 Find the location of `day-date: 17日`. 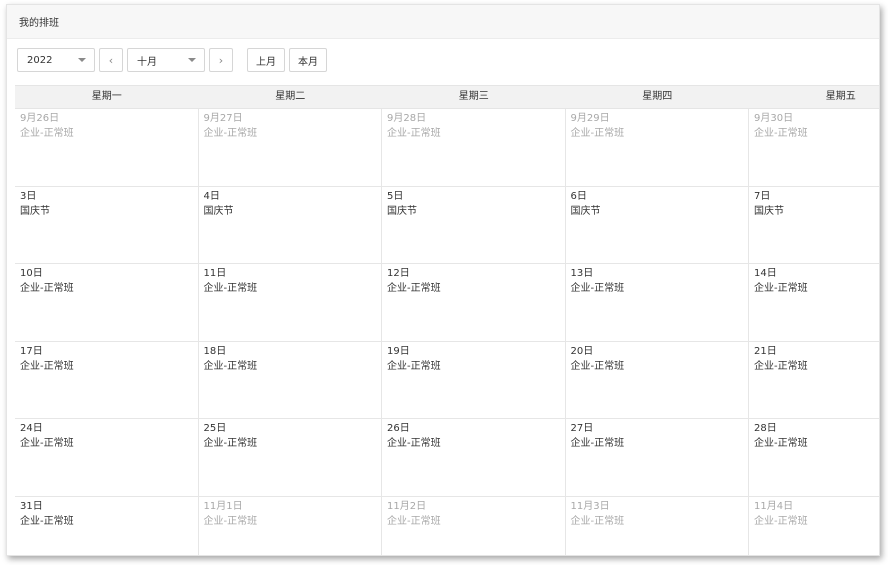

day-date: 17日 is located at coordinates (31, 351).